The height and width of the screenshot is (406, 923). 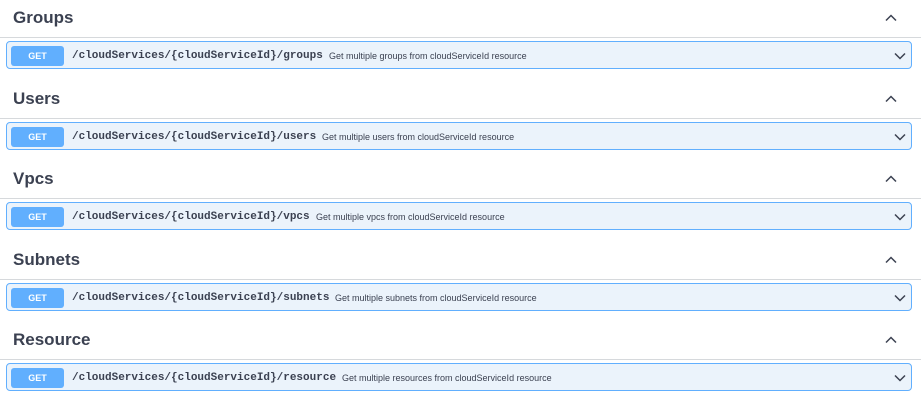 What do you see at coordinates (460, 100) in the screenshot?
I see `section-header-users: Users` at bounding box center [460, 100].